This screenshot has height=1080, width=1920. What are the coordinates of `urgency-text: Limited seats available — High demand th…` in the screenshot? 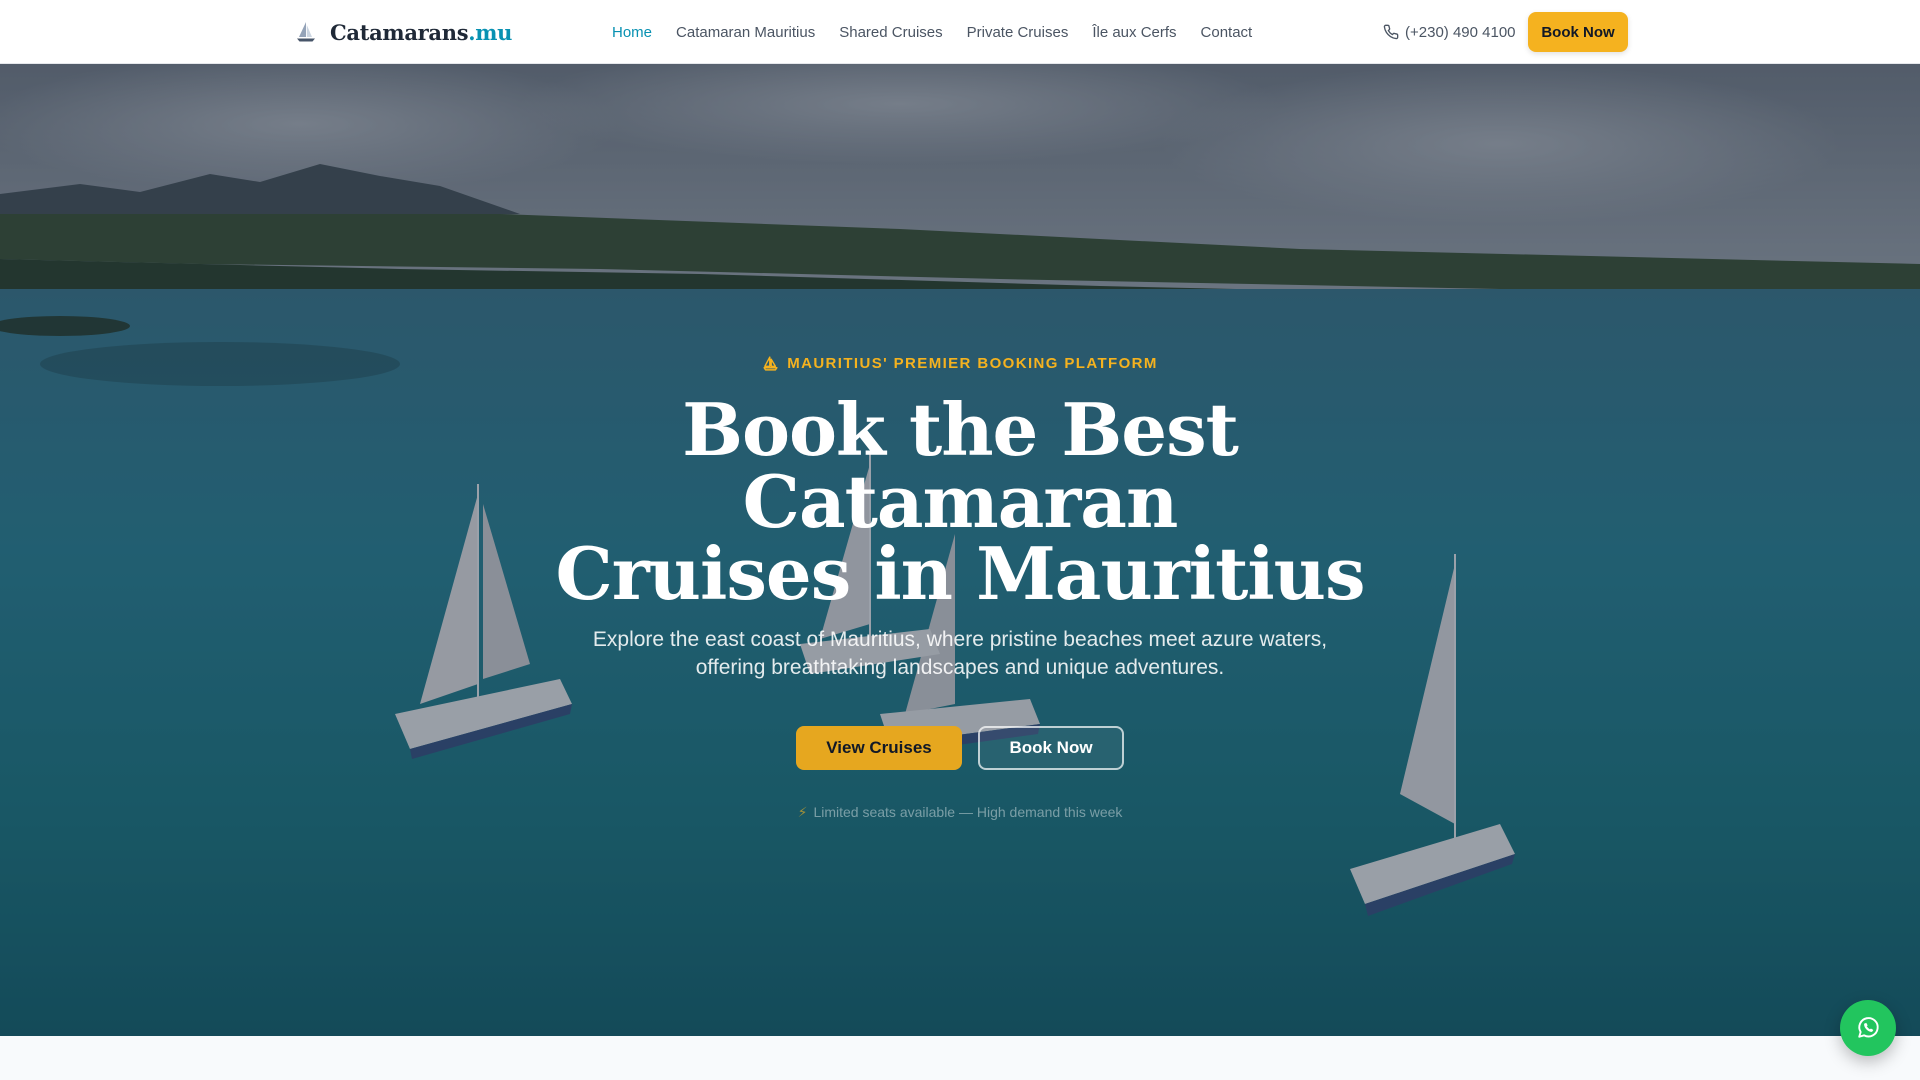 It's located at (968, 812).